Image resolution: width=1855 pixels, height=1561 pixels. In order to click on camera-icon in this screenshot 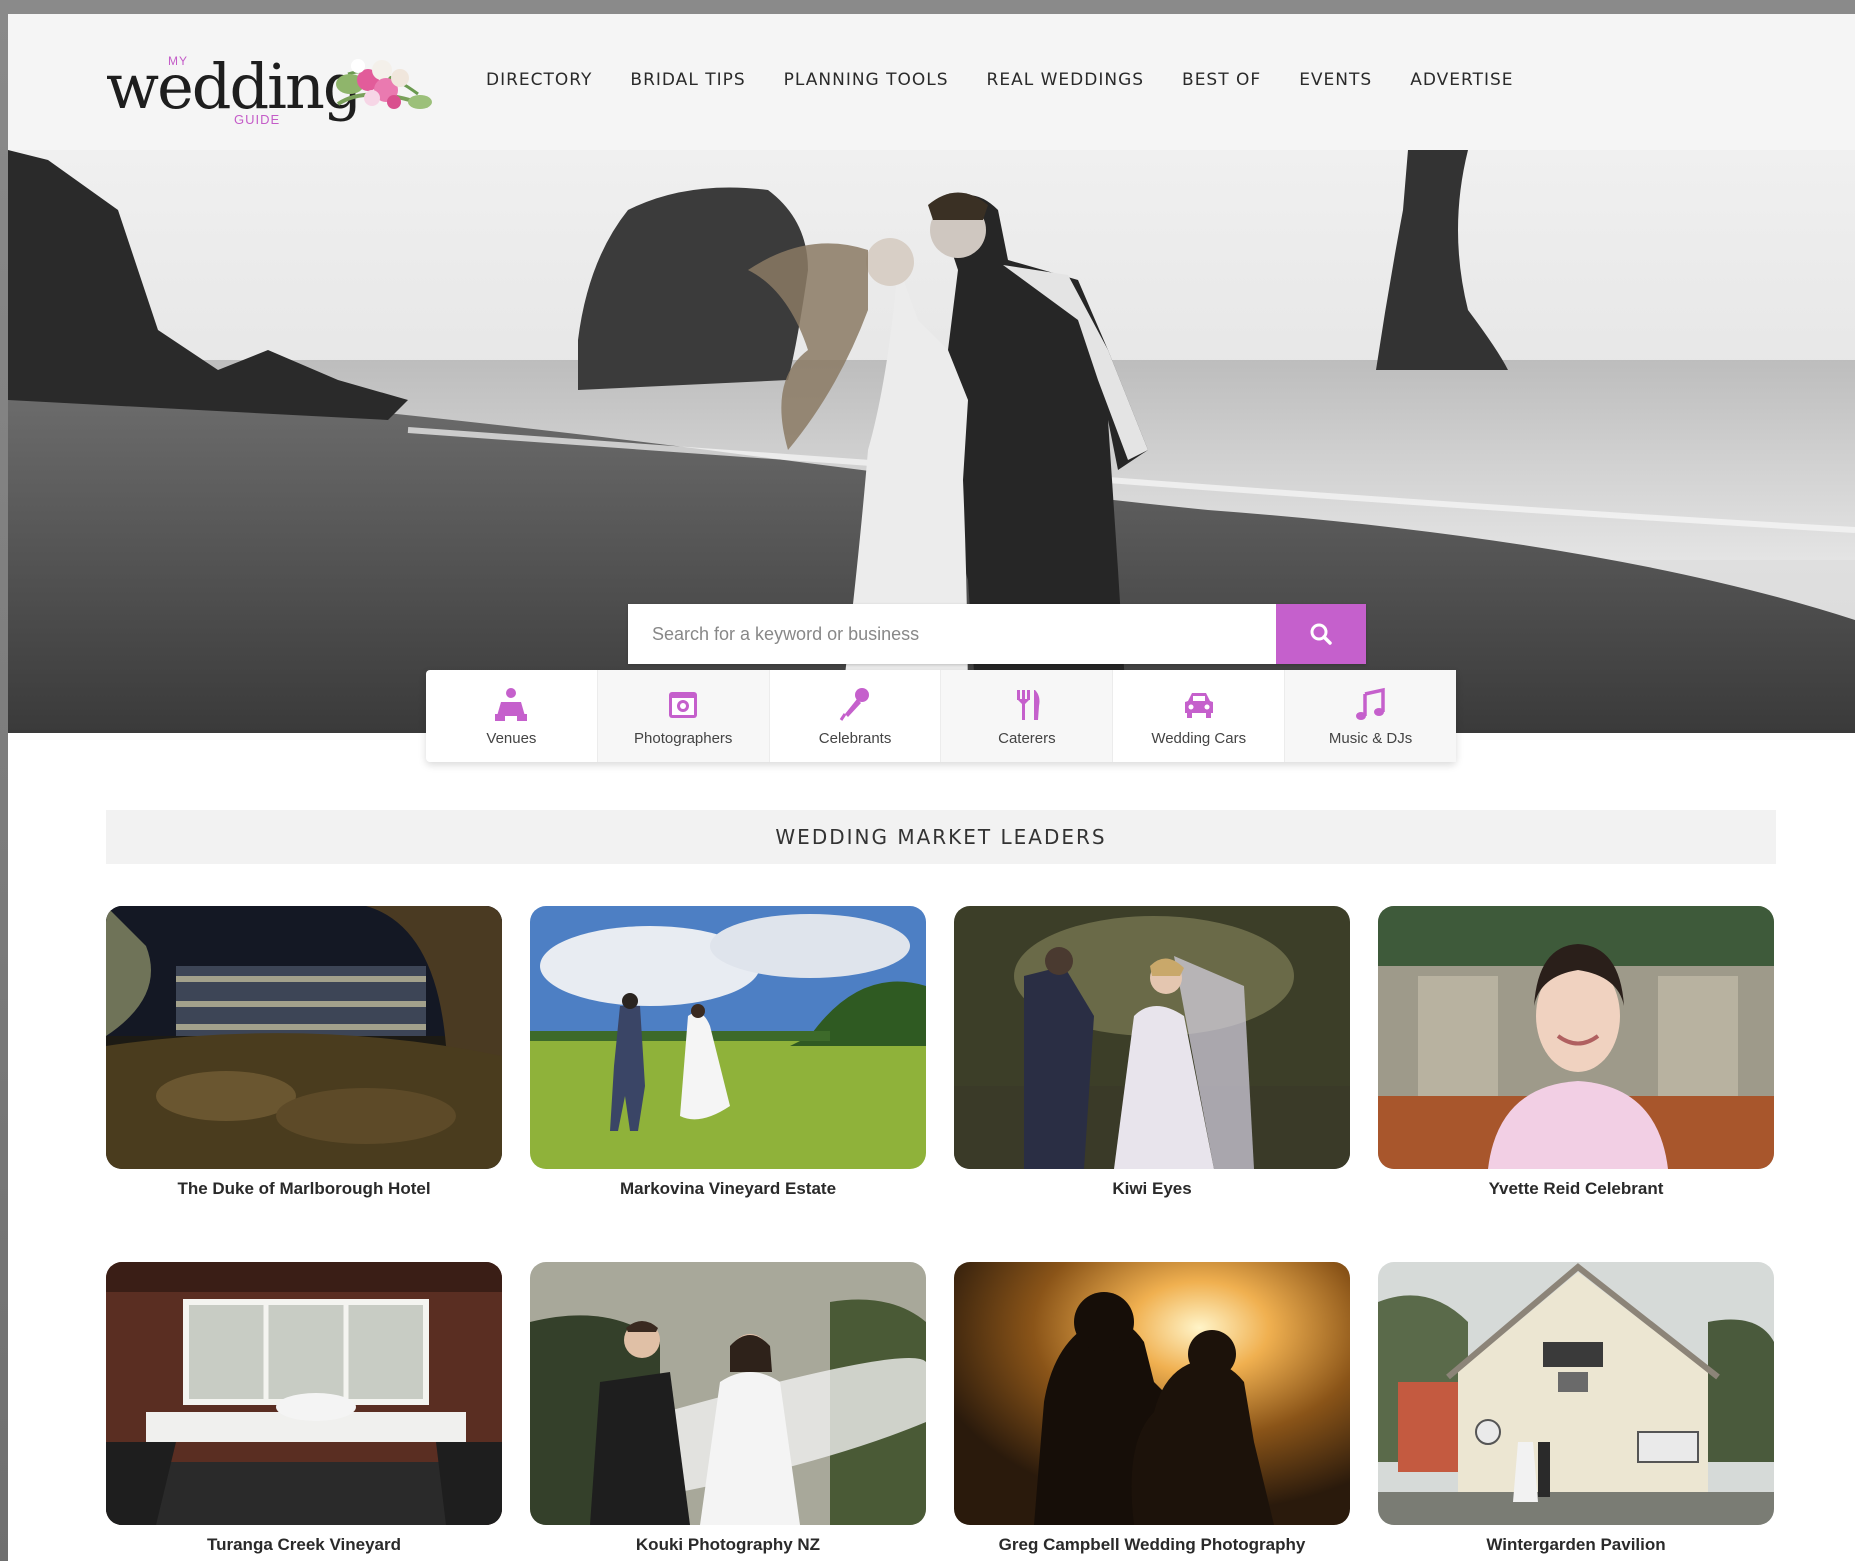, I will do `click(683, 704)`.